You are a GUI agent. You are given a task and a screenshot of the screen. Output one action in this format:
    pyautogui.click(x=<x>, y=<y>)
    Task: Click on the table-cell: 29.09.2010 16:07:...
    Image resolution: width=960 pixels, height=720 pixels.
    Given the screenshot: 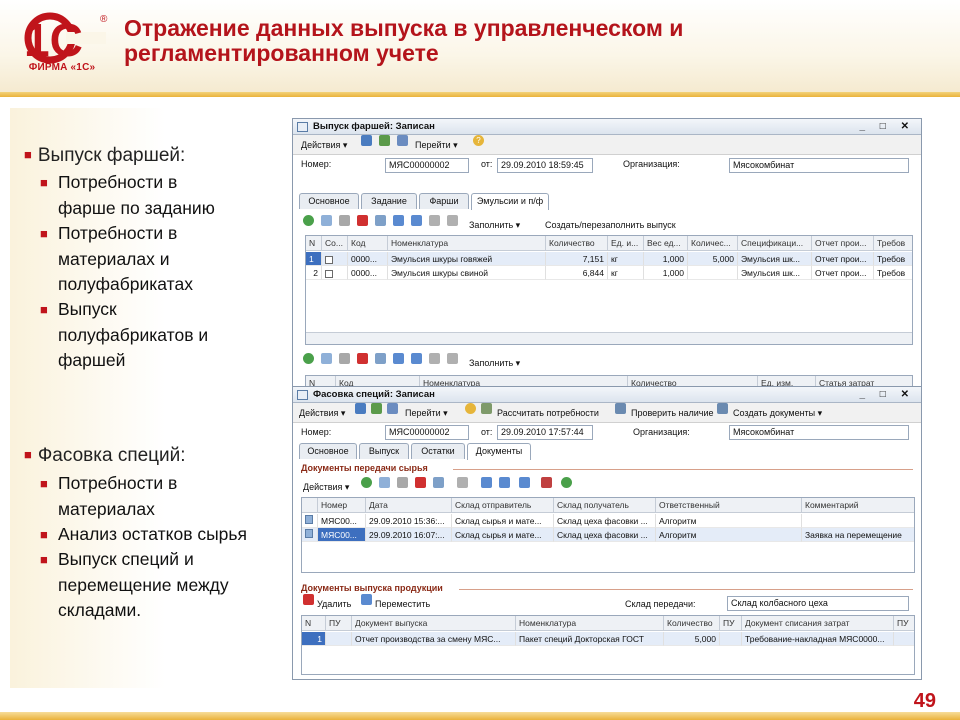 What is the action you would take?
    pyautogui.click(x=409, y=535)
    